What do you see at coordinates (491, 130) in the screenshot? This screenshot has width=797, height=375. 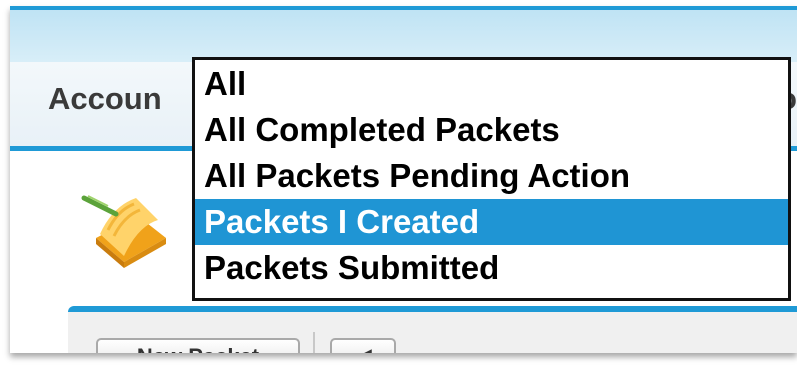 I see `option-all-completed-packets: All Completed Packets` at bounding box center [491, 130].